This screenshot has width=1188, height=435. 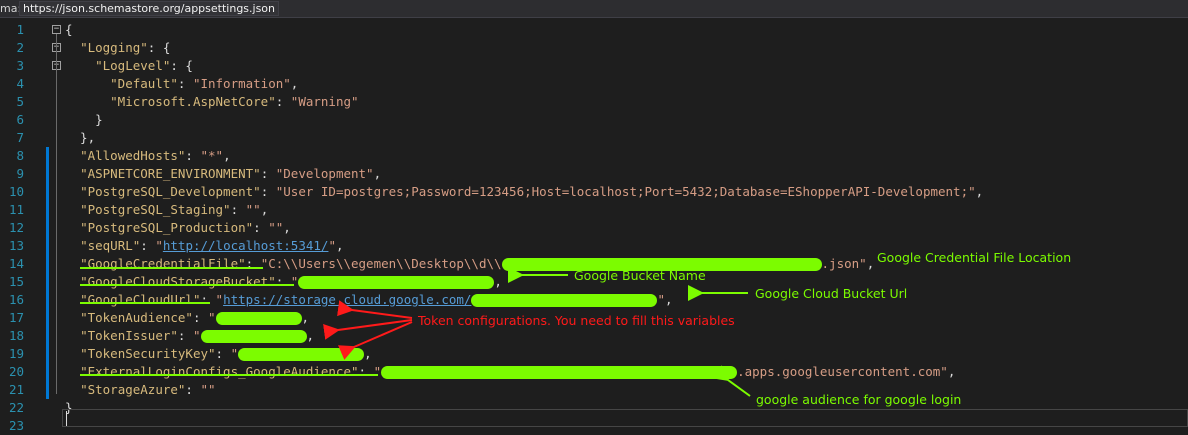 What do you see at coordinates (537, 332) in the screenshot?
I see `annotation-arrows` at bounding box center [537, 332].